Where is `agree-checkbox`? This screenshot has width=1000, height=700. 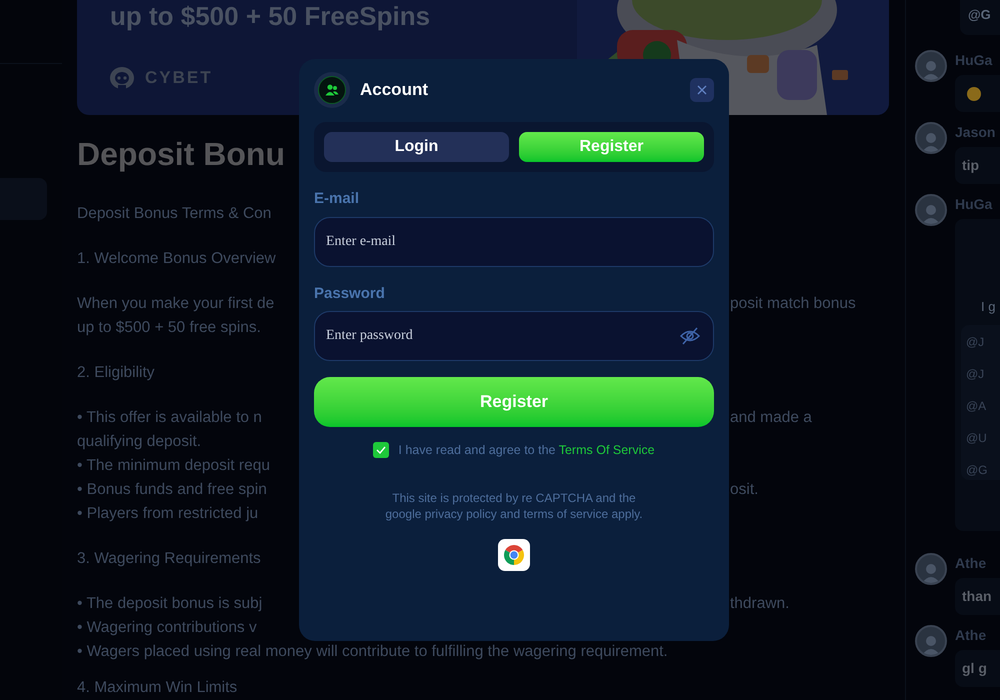 agree-checkbox is located at coordinates (381, 450).